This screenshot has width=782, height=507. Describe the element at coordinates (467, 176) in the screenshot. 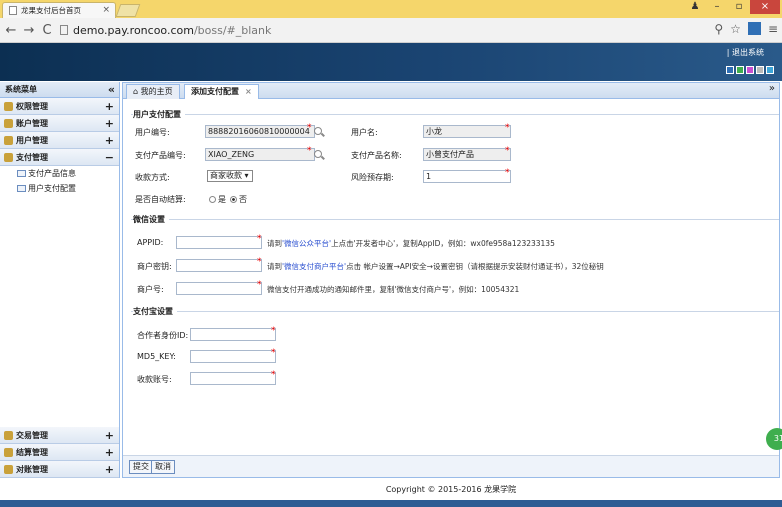

I see `risk-period-field: 1` at that location.